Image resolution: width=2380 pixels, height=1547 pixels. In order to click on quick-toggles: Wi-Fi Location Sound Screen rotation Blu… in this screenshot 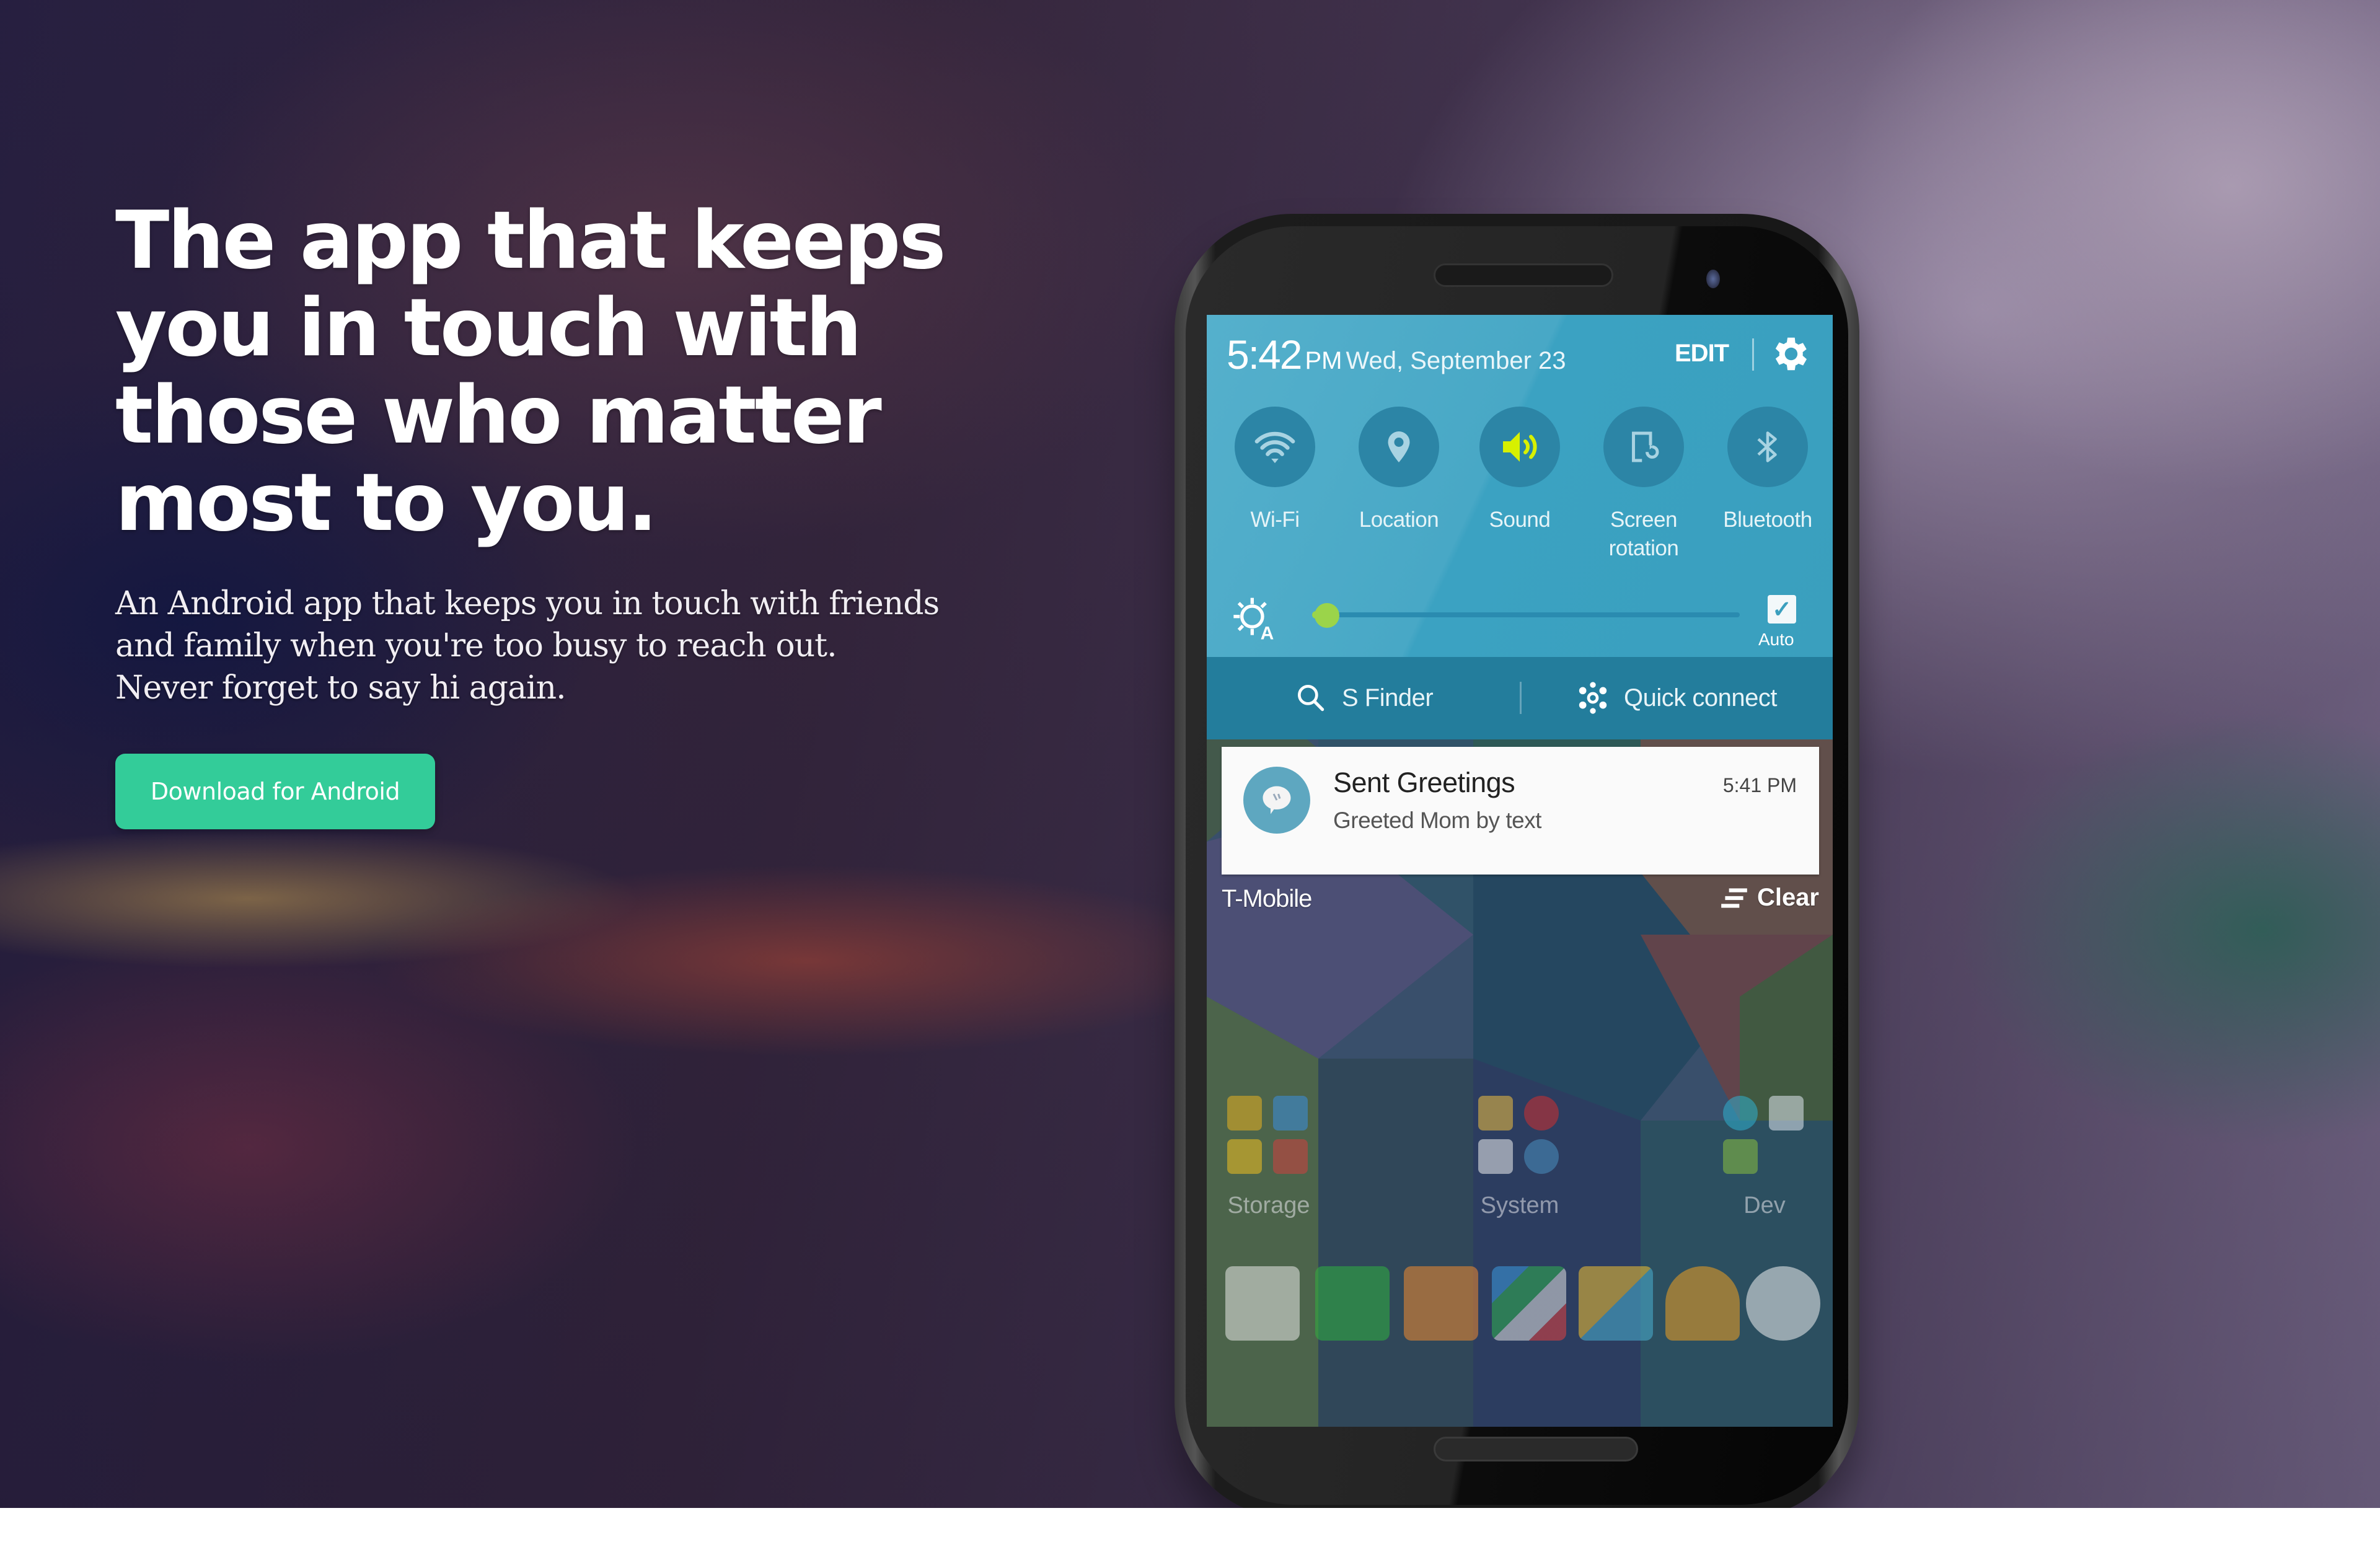, I will do `click(1520, 487)`.